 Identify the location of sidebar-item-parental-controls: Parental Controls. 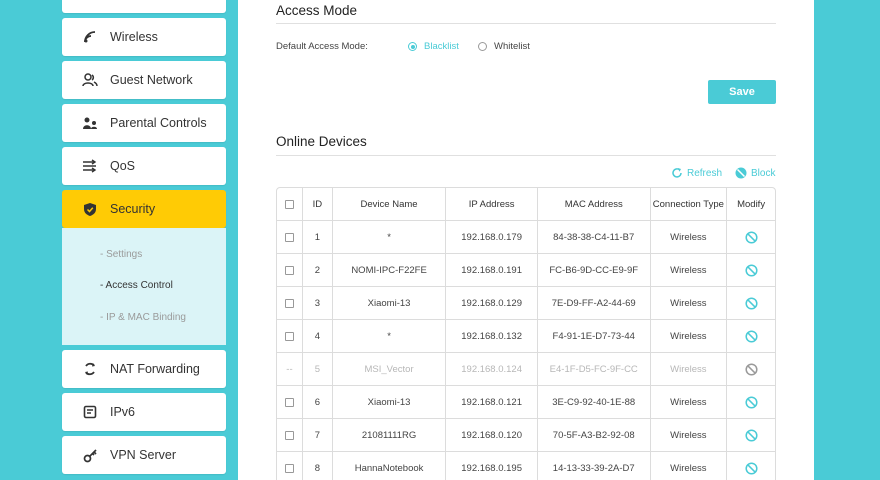
(144, 123).